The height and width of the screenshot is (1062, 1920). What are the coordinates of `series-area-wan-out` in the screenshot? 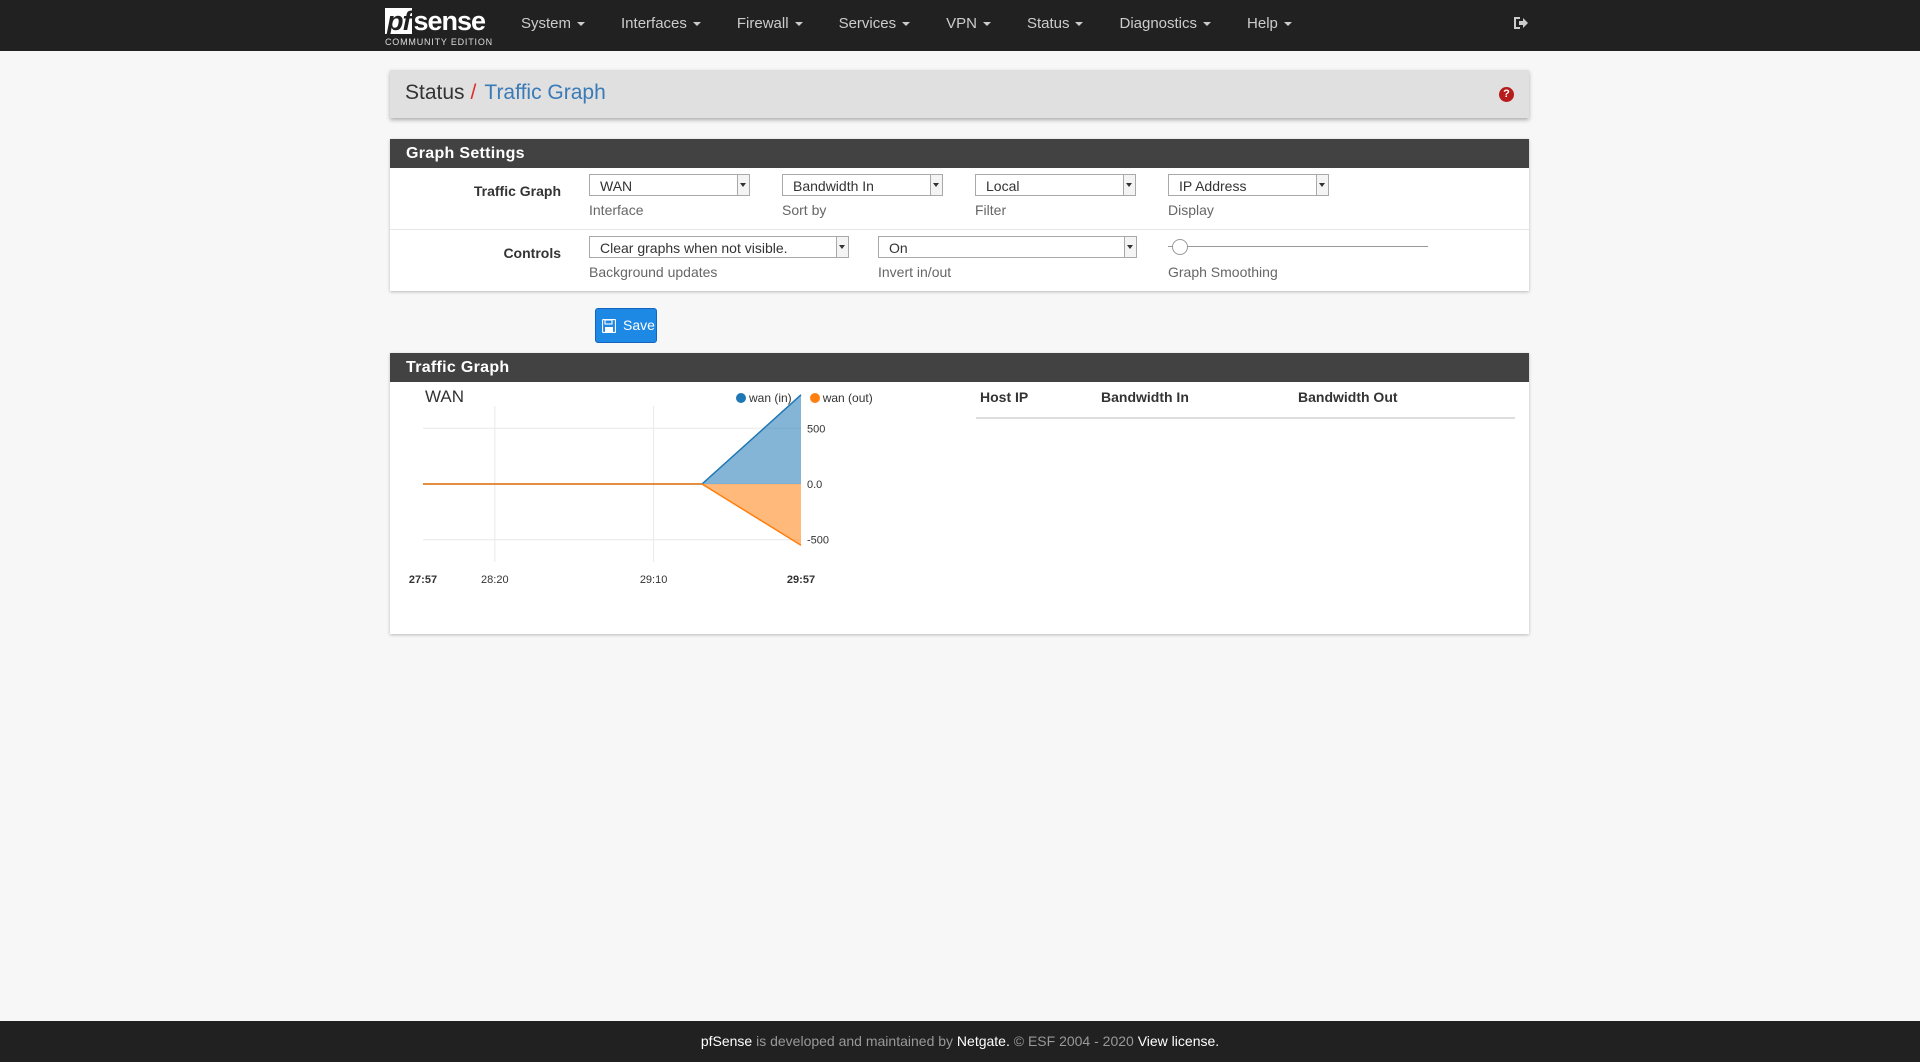 It's located at (612, 515).